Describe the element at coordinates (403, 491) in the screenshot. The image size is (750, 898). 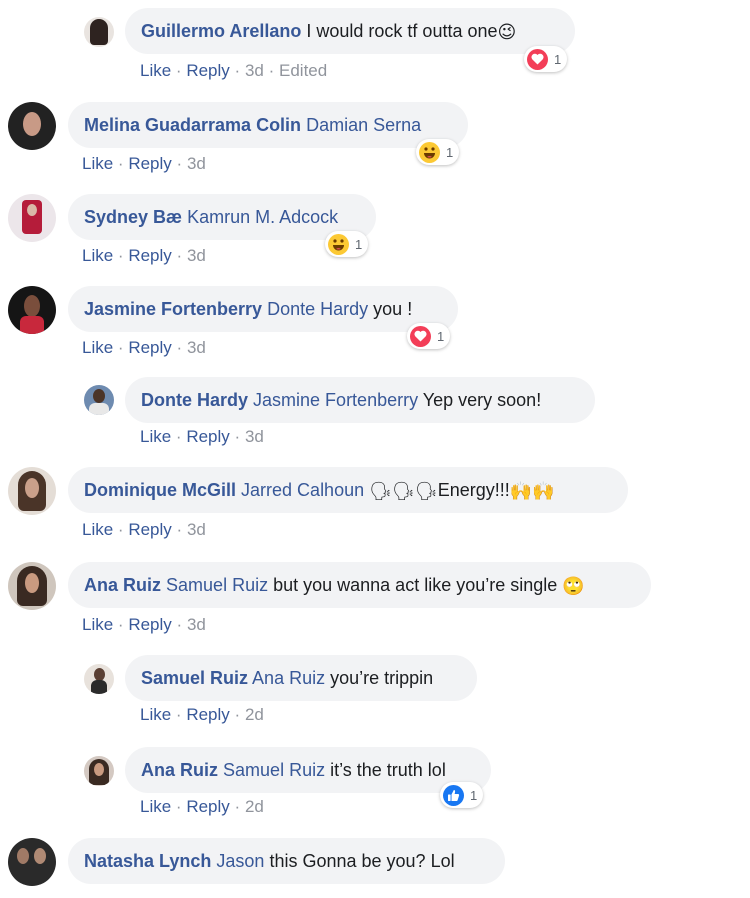
I see `speaking-head-emoji-icon: 🗣🗣🗣` at that location.